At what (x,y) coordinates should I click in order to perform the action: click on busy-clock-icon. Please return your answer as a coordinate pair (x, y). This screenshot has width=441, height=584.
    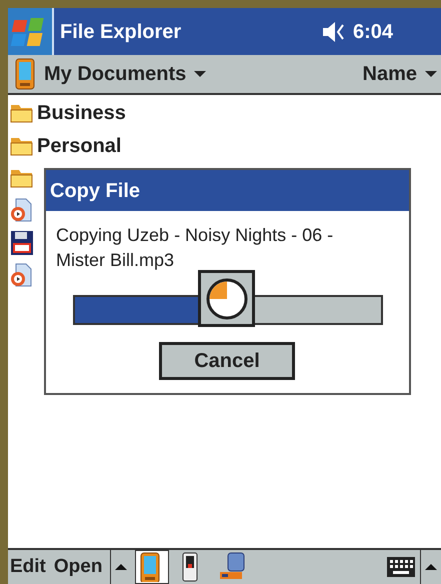
    Looking at the image, I should click on (227, 299).